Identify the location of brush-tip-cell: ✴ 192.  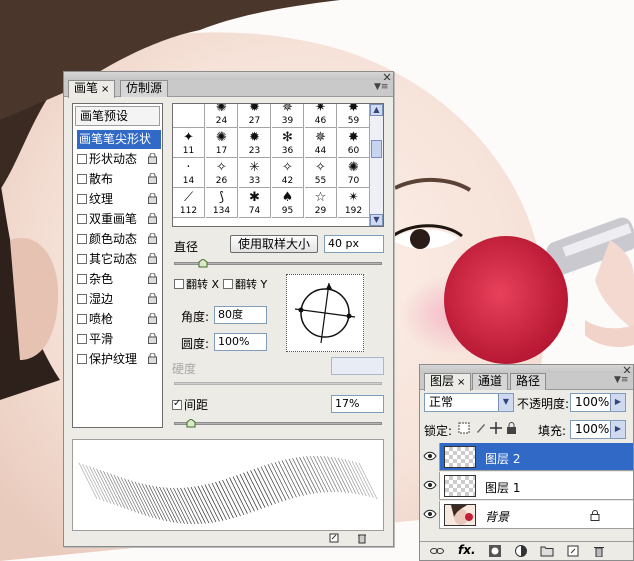
(354, 203).